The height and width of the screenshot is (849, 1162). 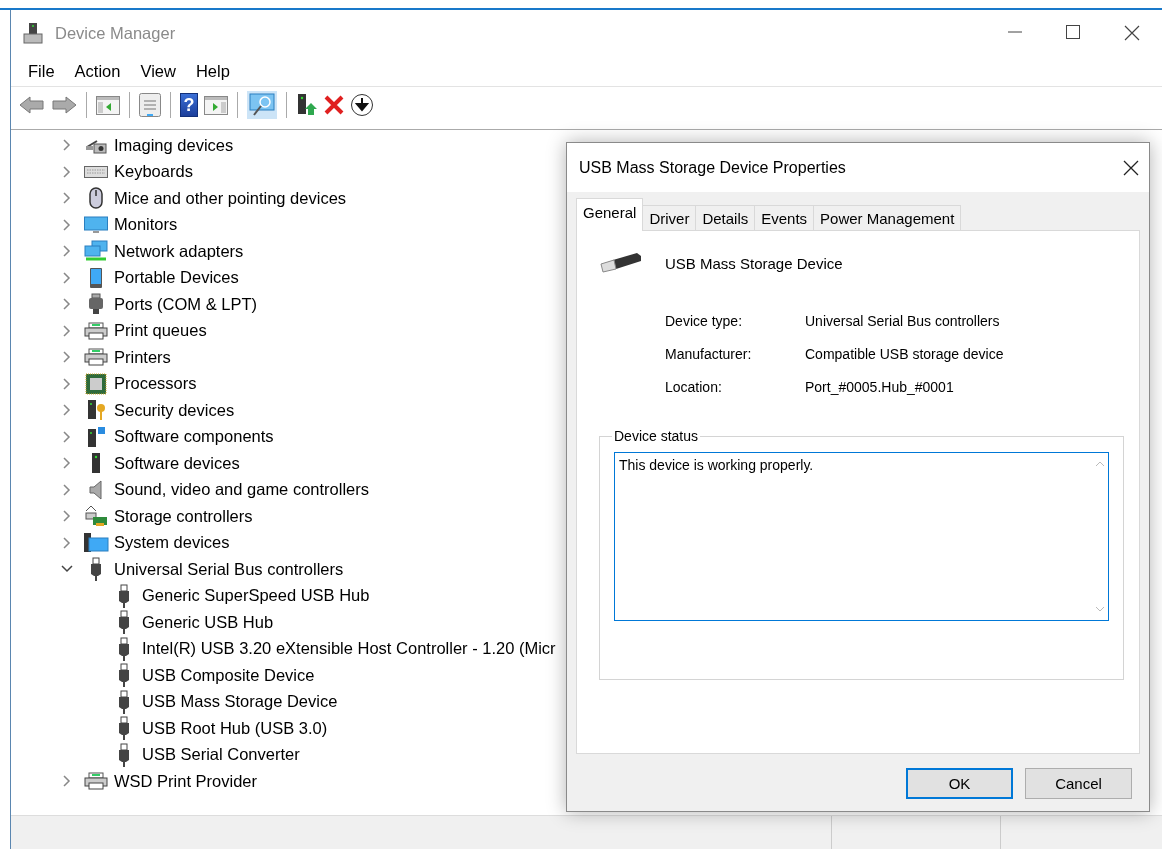 I want to click on window-title: Device Manager, so click(x=116, y=33).